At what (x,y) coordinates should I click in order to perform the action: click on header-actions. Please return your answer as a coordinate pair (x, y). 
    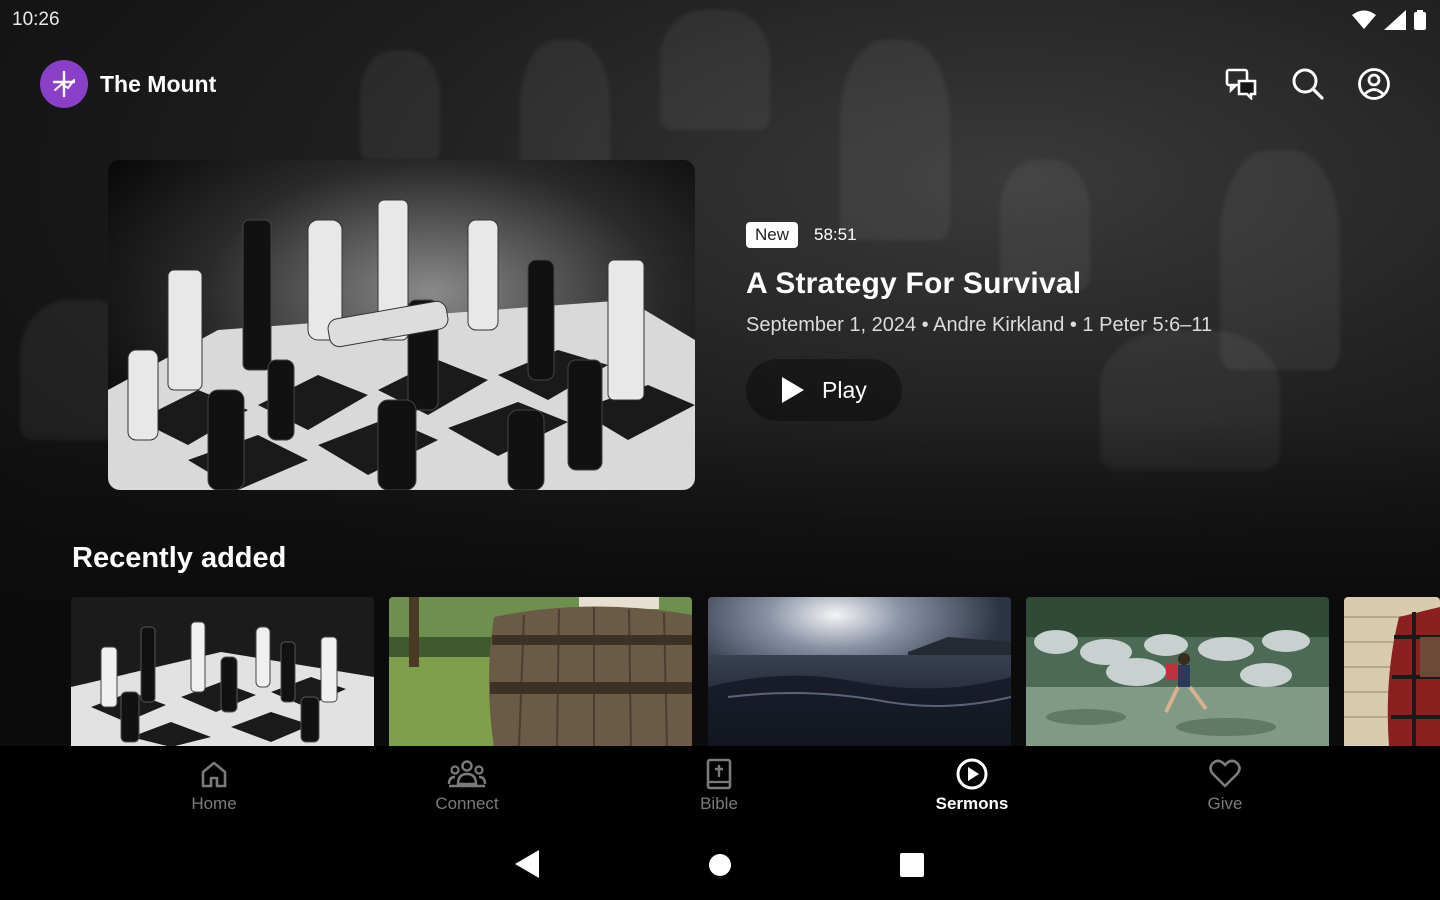
    Looking at the image, I should click on (1308, 84).